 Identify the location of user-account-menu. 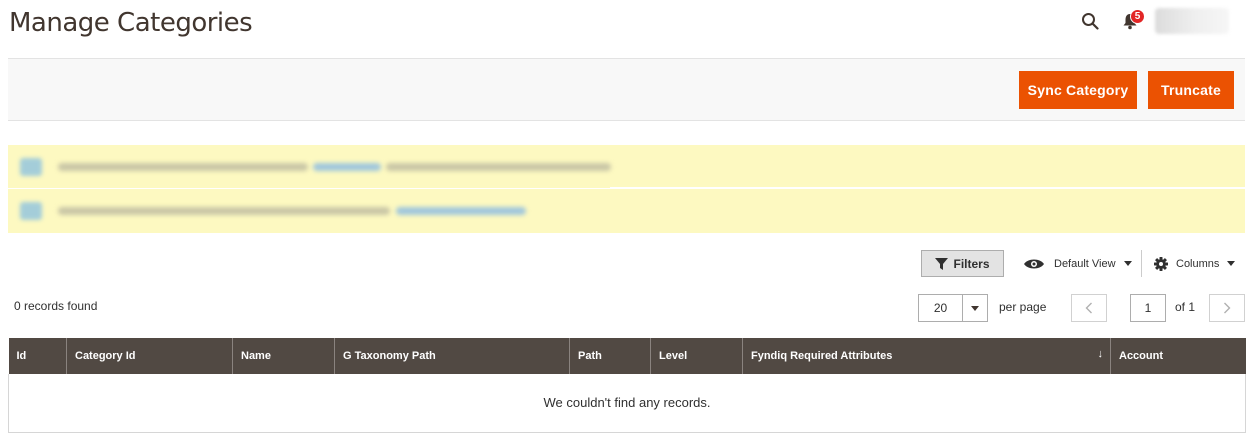
(1192, 21).